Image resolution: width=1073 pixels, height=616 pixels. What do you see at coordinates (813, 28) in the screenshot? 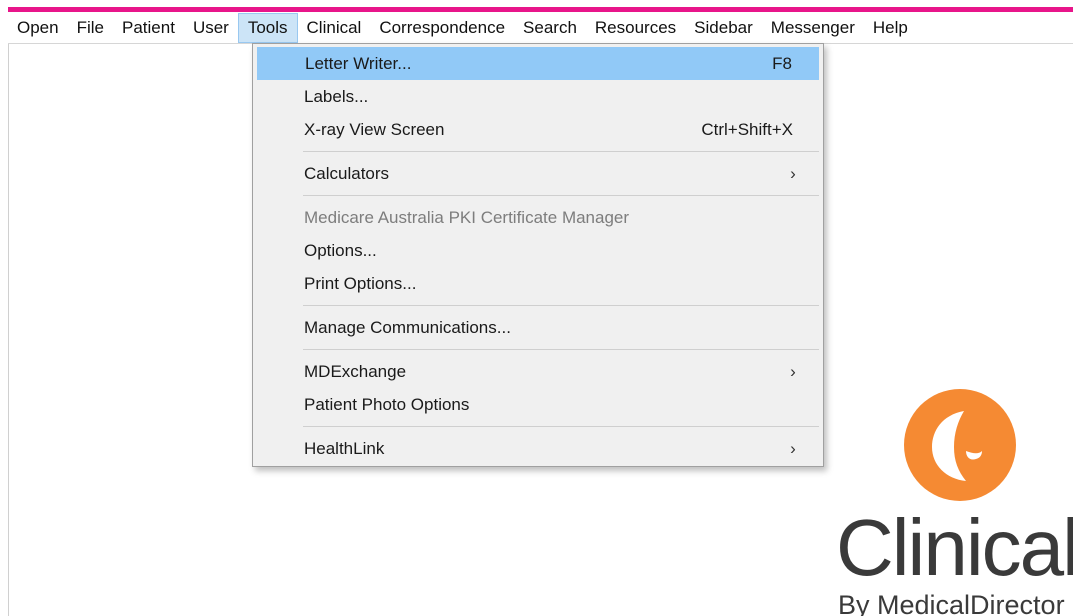
I see `menu-messenger: Messenger` at bounding box center [813, 28].